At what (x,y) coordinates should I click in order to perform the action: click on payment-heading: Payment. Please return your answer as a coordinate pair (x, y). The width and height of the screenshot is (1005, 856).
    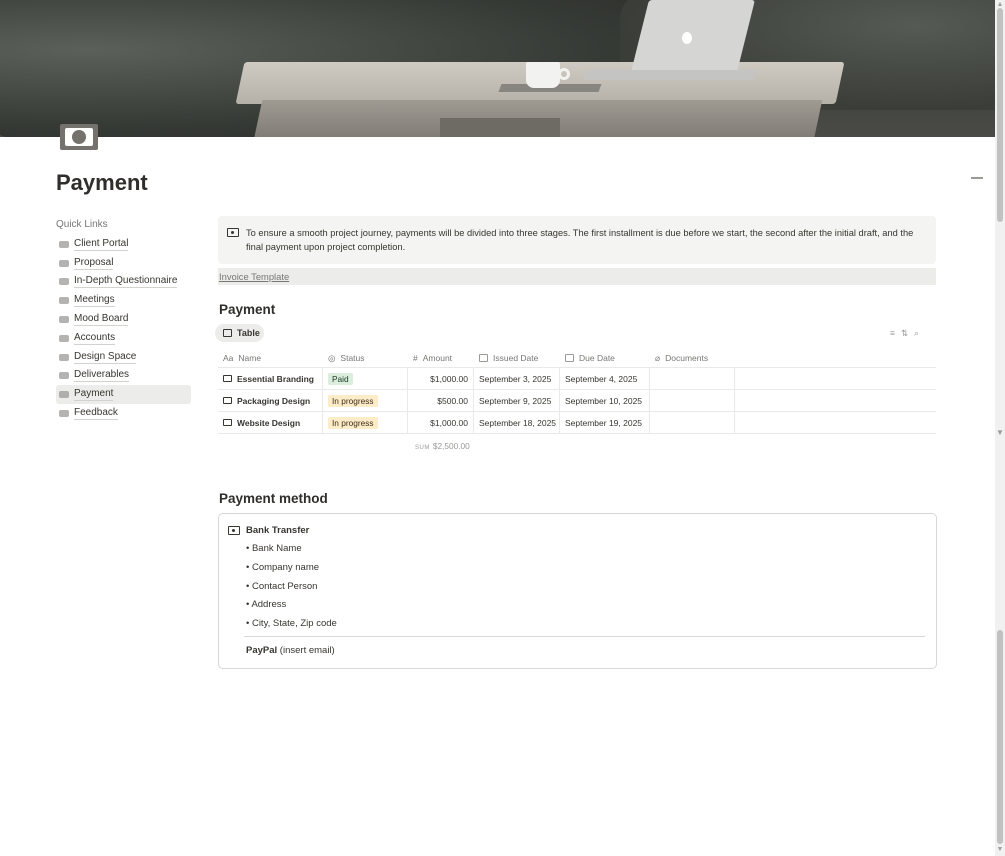
    Looking at the image, I should click on (247, 309).